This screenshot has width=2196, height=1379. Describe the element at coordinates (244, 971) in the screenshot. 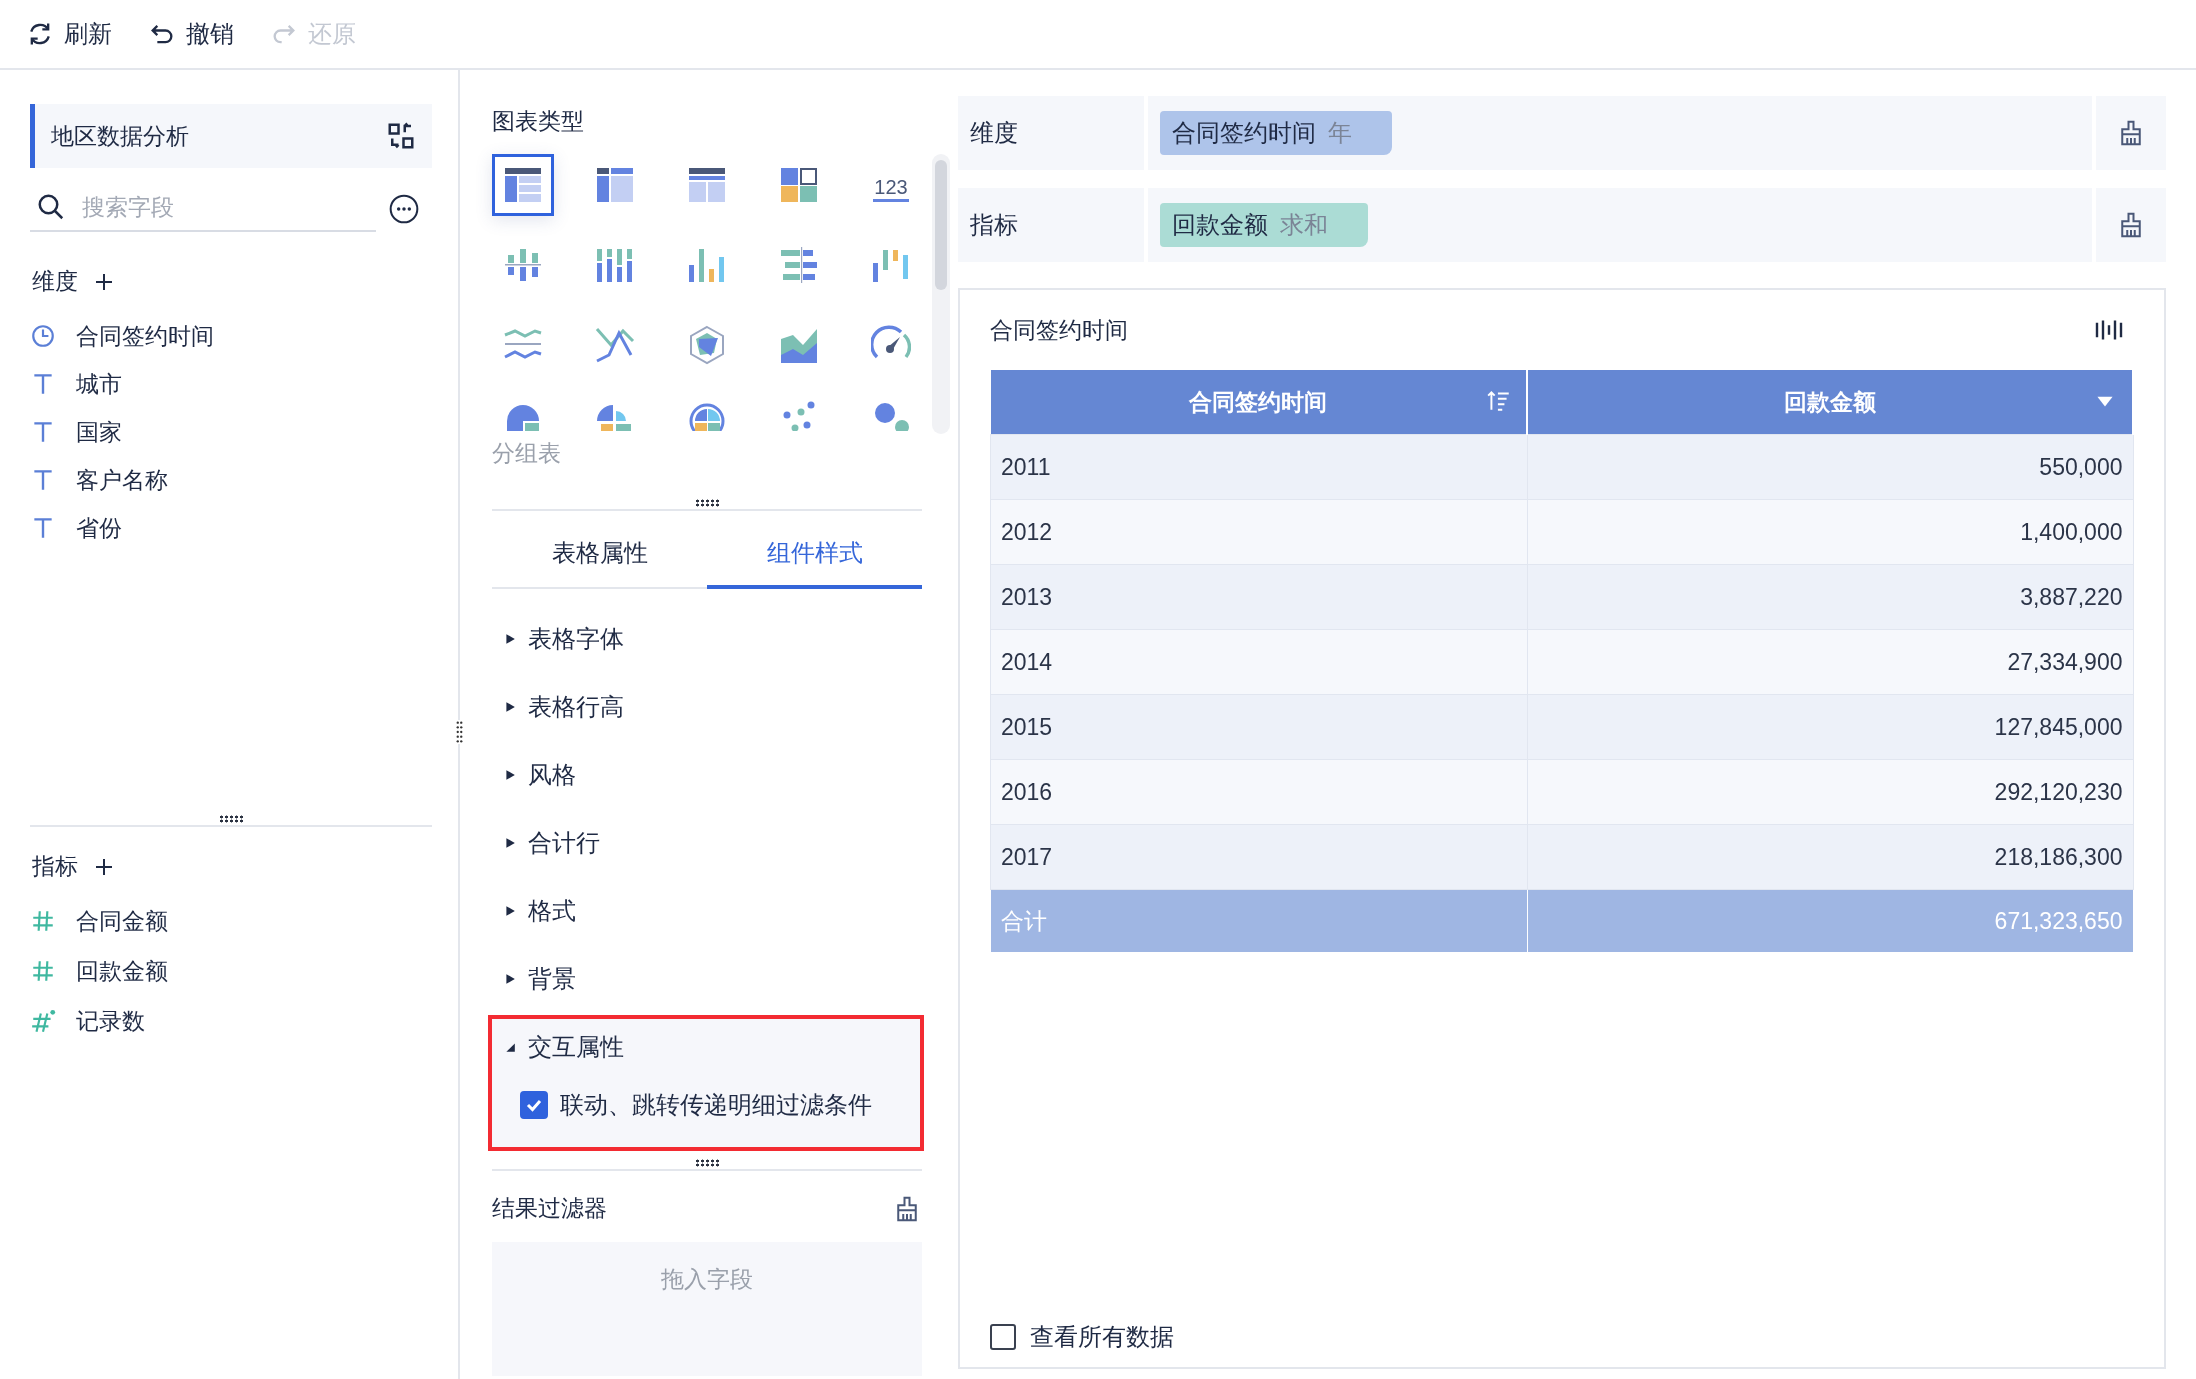

I see `field-item: 回款金额` at that location.